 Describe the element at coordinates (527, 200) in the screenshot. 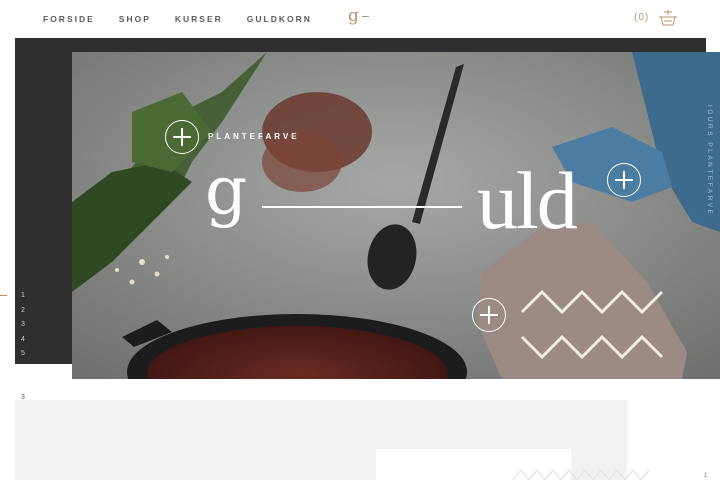

I see `hero-title-uld: uld` at that location.